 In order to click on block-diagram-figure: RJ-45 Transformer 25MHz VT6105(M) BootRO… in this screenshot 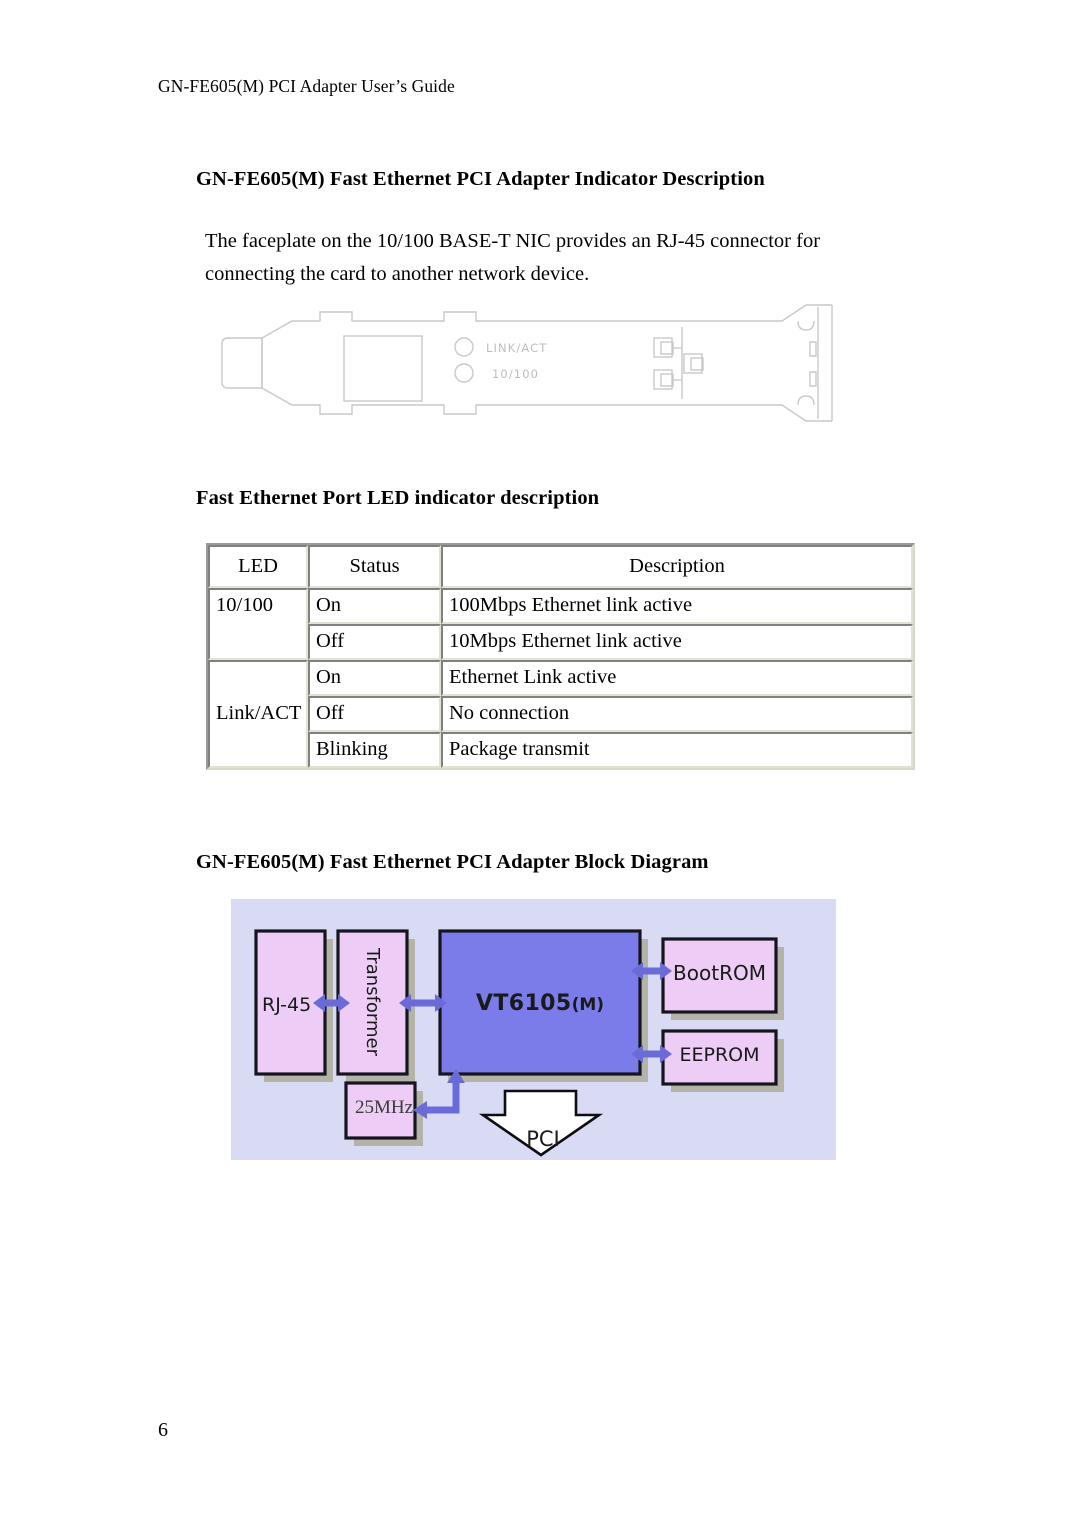, I will do `click(533, 1029)`.